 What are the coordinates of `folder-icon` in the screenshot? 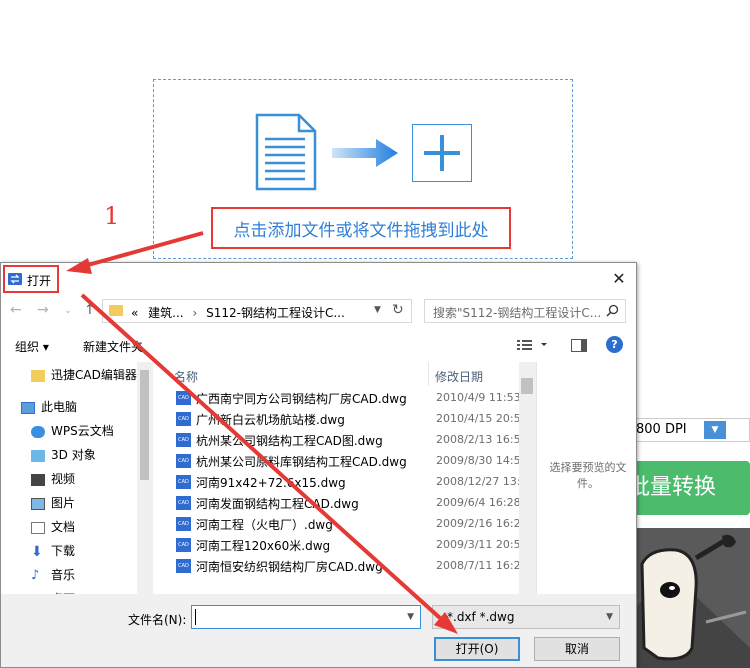 It's located at (116, 310).